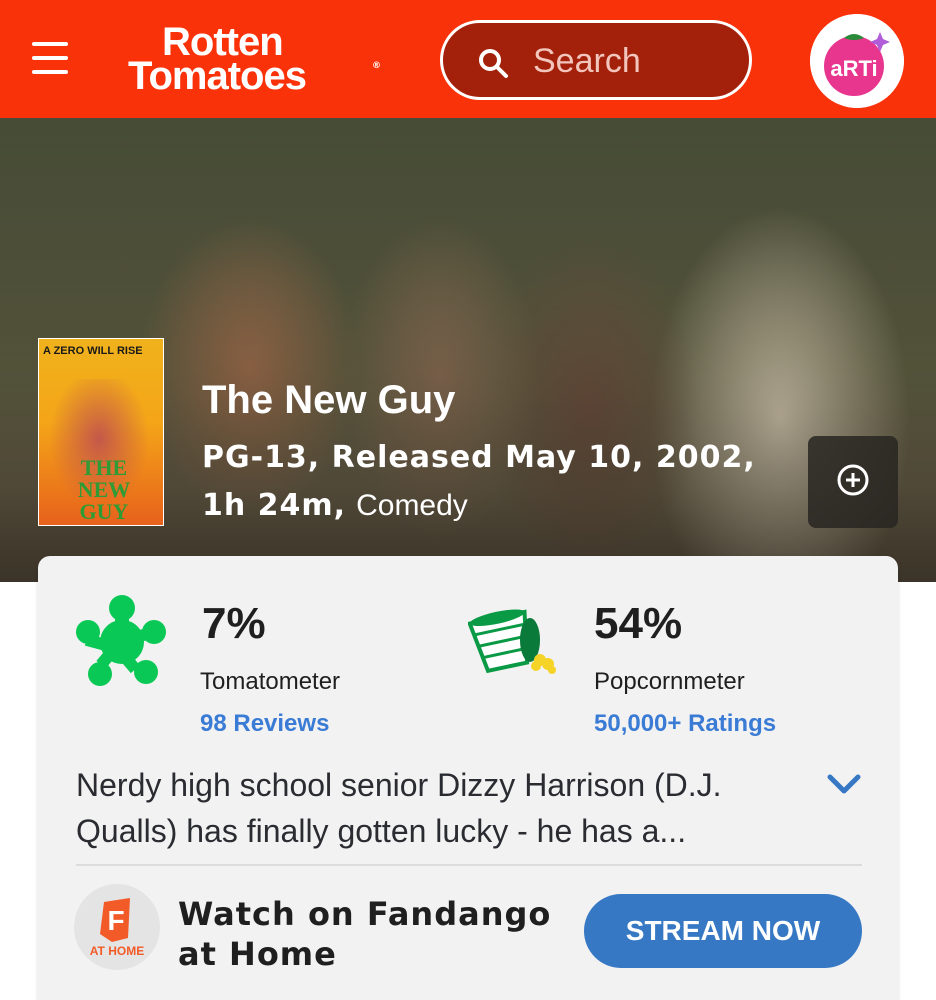  I want to click on poster-title: THE NEW GUY, so click(104, 489).